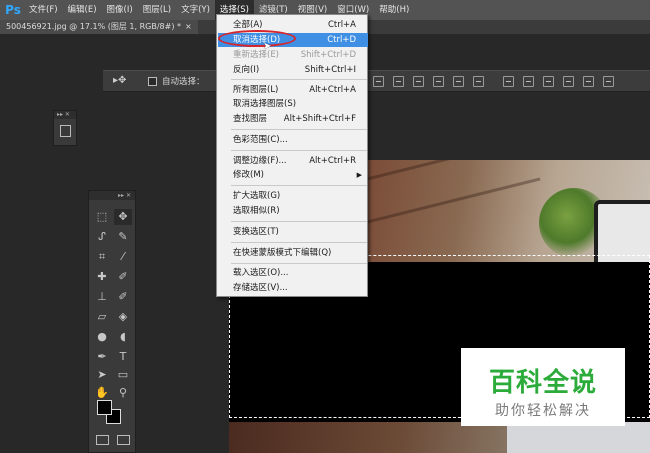 This screenshot has height=453, width=650. What do you see at coordinates (293, 119) in the screenshot?
I see `menu-item-find-layers: 查找图层 Alt+Shift+Ctrl+F` at bounding box center [293, 119].